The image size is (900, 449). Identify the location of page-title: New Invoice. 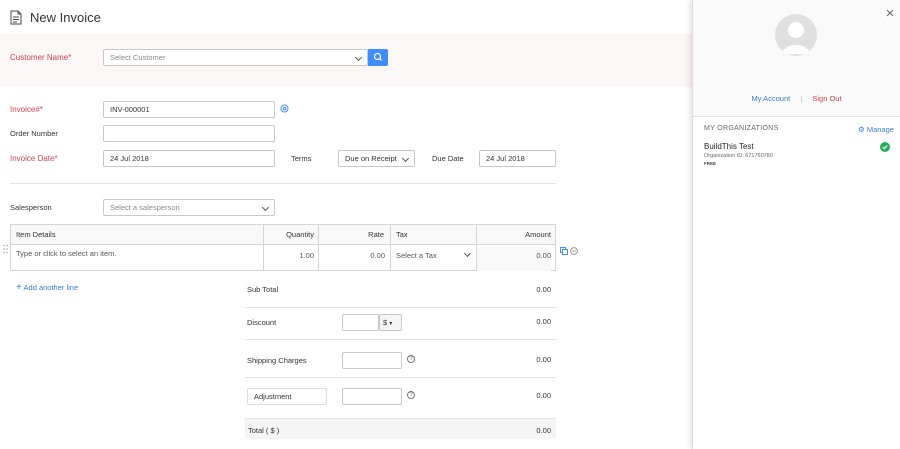
(65, 17).